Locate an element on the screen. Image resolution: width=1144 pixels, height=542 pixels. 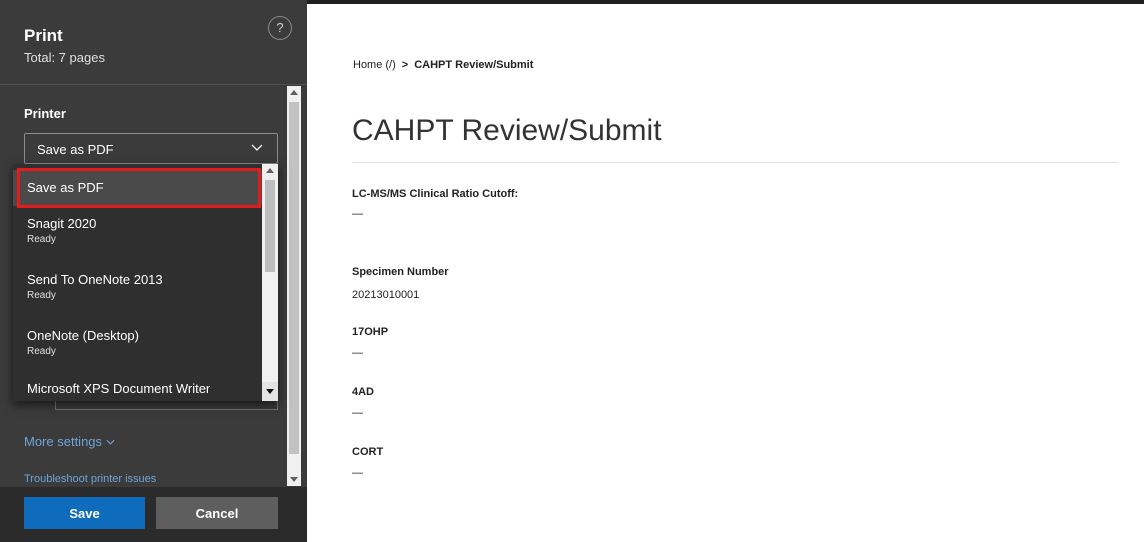
panel-footer: Save Cancel is located at coordinates (153, 514).